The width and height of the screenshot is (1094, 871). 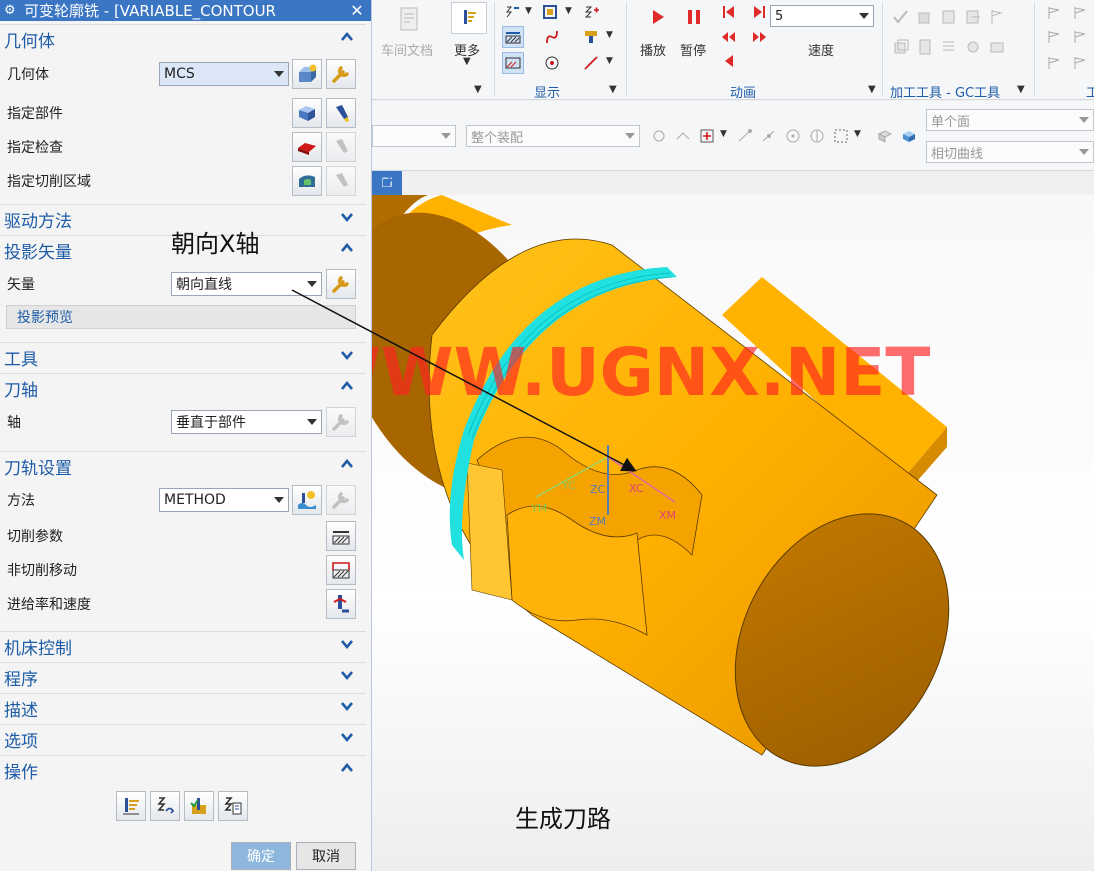 What do you see at coordinates (693, 49) in the screenshot?
I see `pause-button: 暂停` at bounding box center [693, 49].